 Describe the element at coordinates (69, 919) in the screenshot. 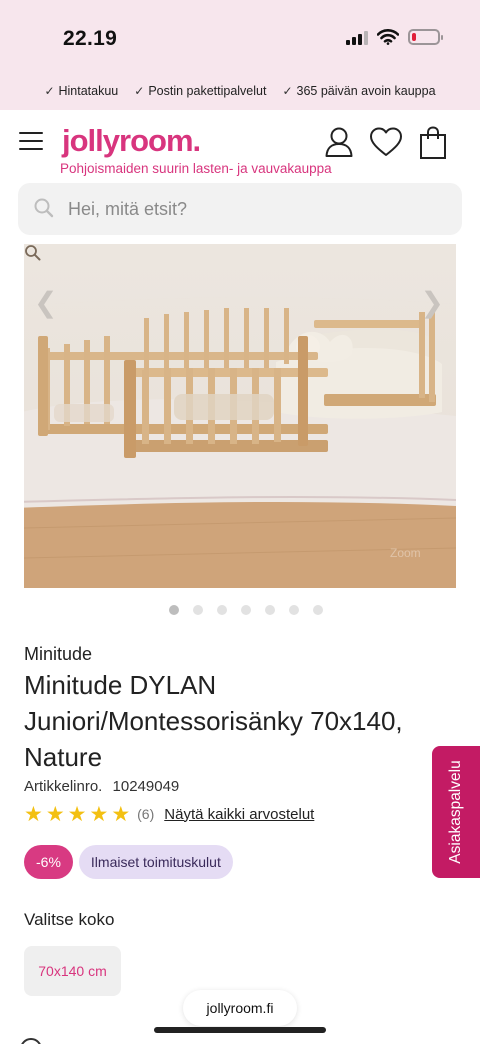

I see `size-label: Valitse koko` at that location.